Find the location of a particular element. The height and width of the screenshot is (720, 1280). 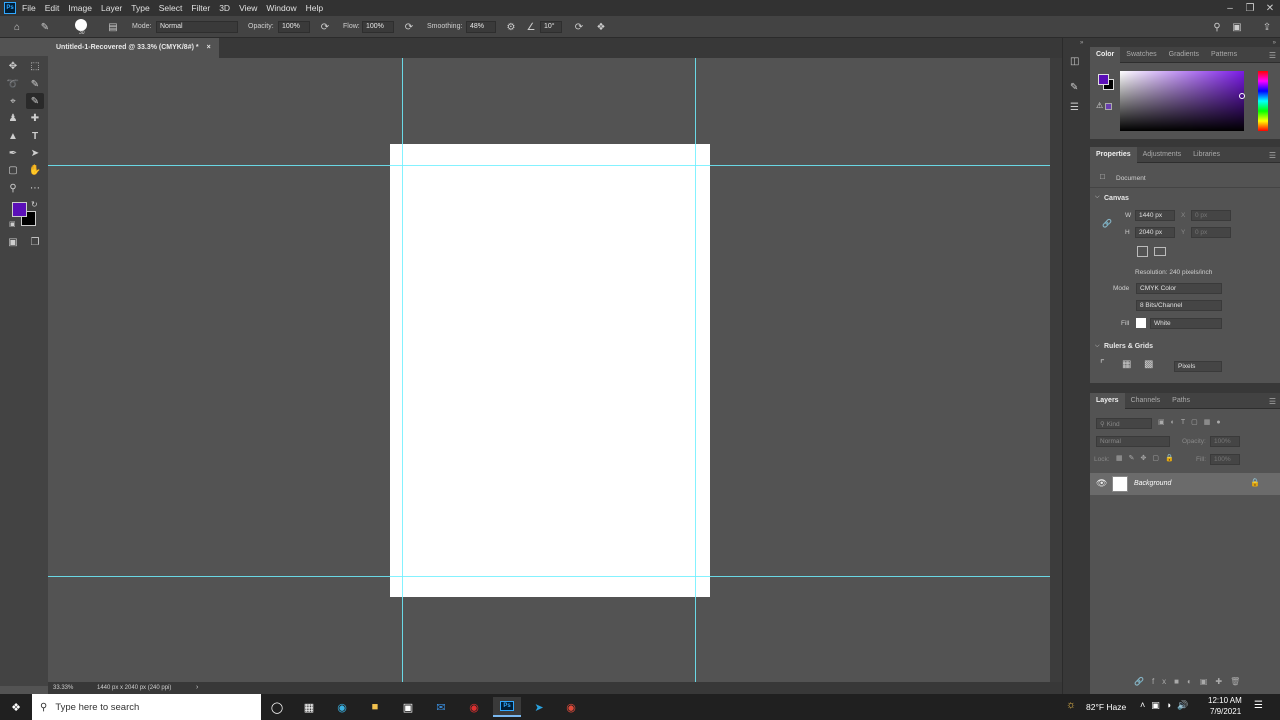

tab-gradients: Gradients is located at coordinates (1184, 55).